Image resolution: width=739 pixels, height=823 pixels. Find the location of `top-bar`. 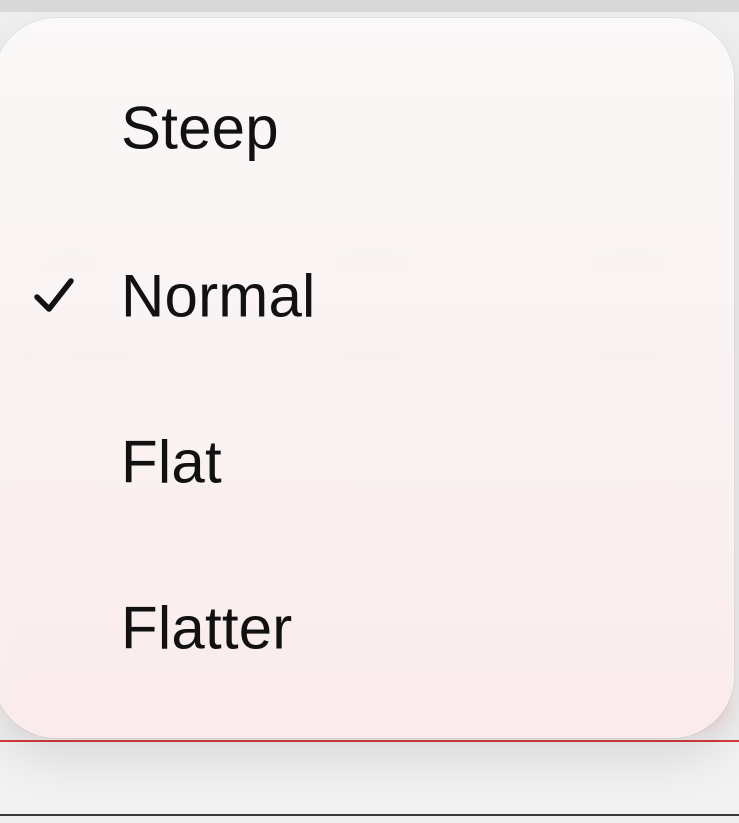

top-bar is located at coordinates (369, 6).